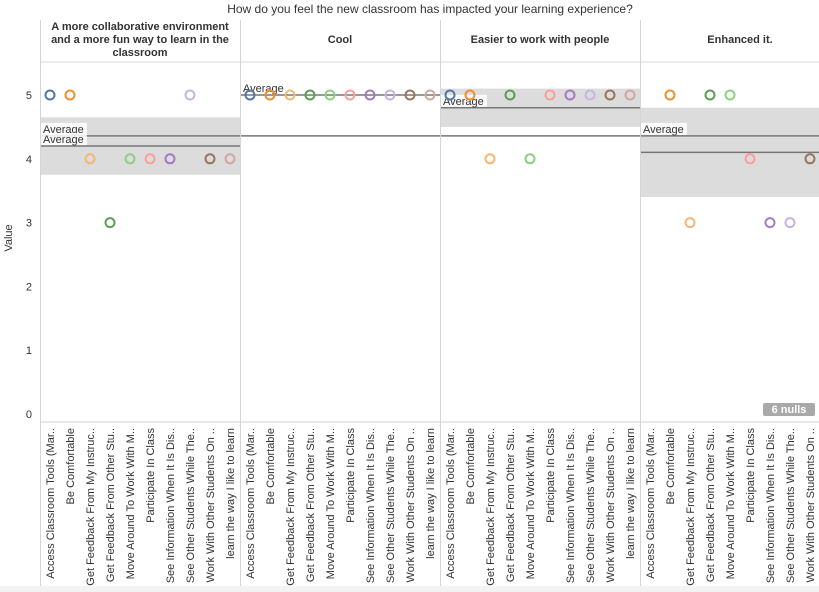 The width and height of the screenshot is (819, 592). Describe the element at coordinates (29, 287) in the screenshot. I see `y-tick-label: 2` at that location.